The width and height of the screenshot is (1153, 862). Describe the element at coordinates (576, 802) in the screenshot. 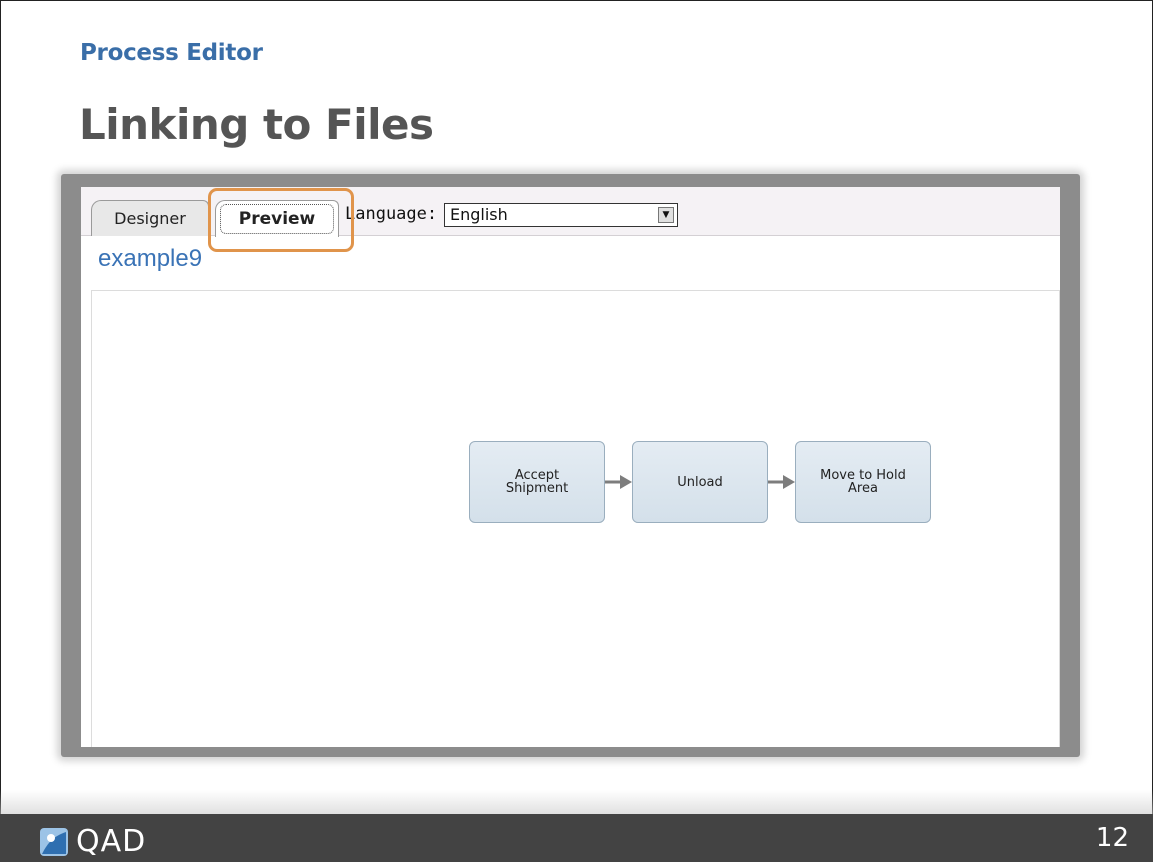

I see `footer-fade` at that location.